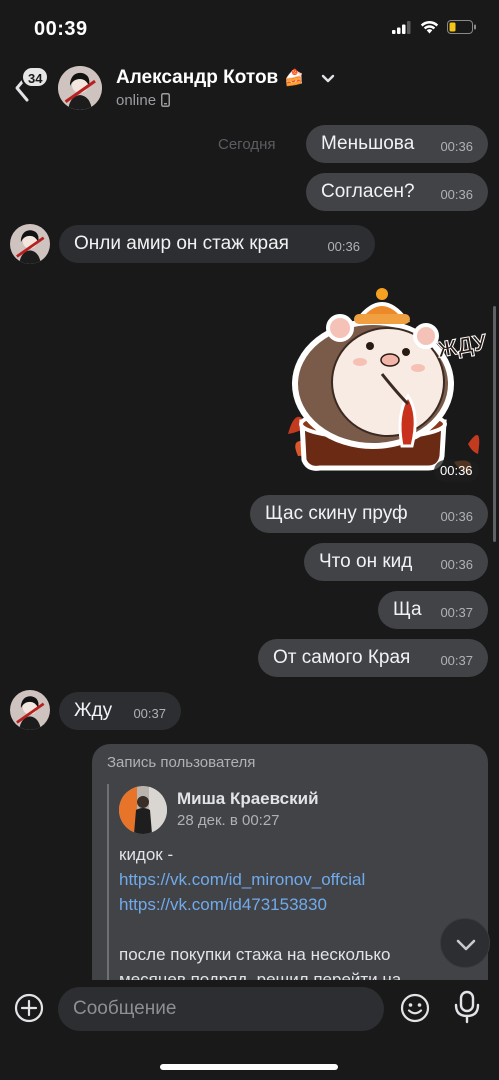  What do you see at coordinates (249, 28) in the screenshot?
I see `status-bar: 00:39` at bounding box center [249, 28].